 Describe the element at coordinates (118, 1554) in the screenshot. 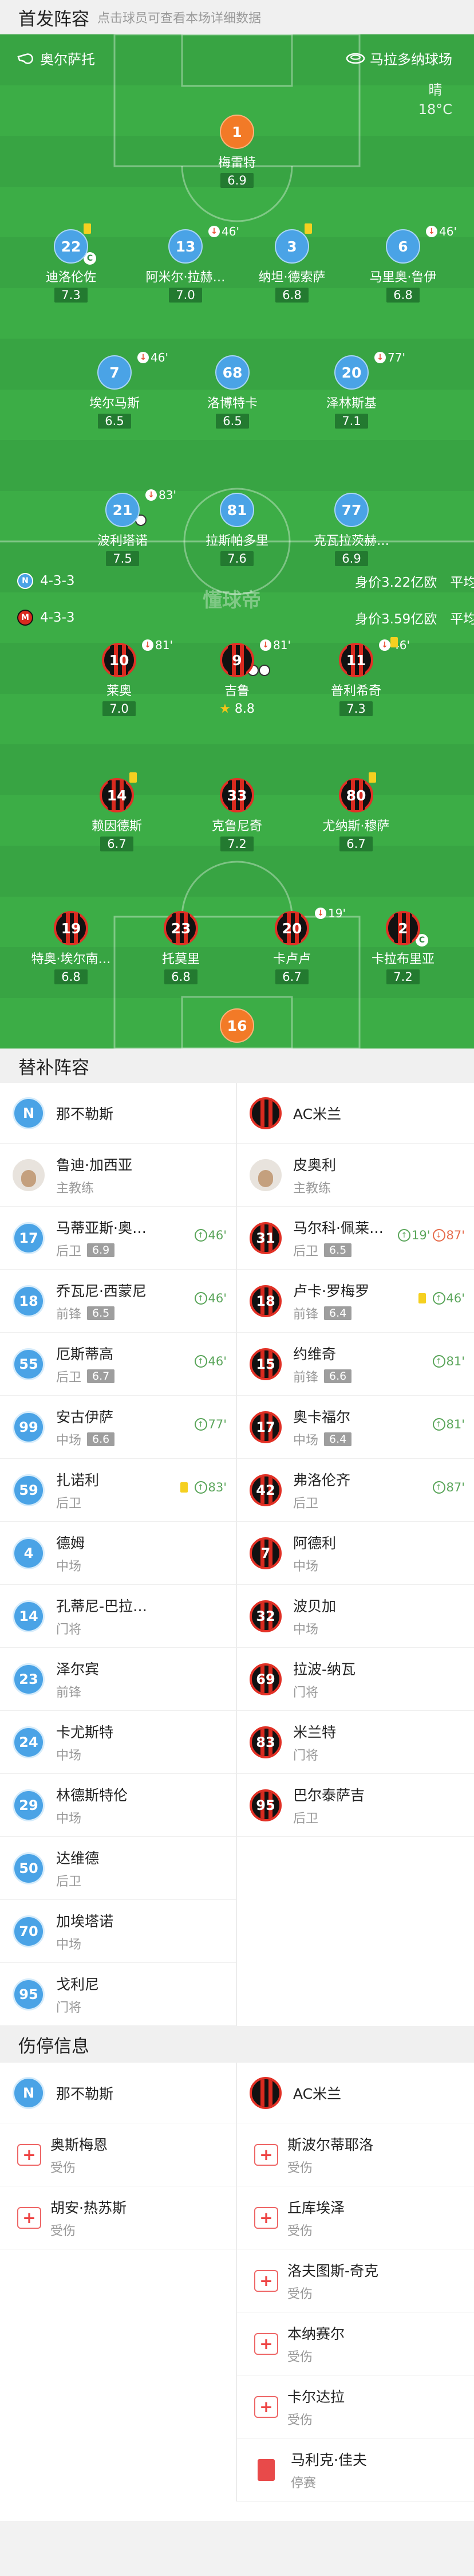

I see `sub-player-row: 4 德姆 中场` at that location.